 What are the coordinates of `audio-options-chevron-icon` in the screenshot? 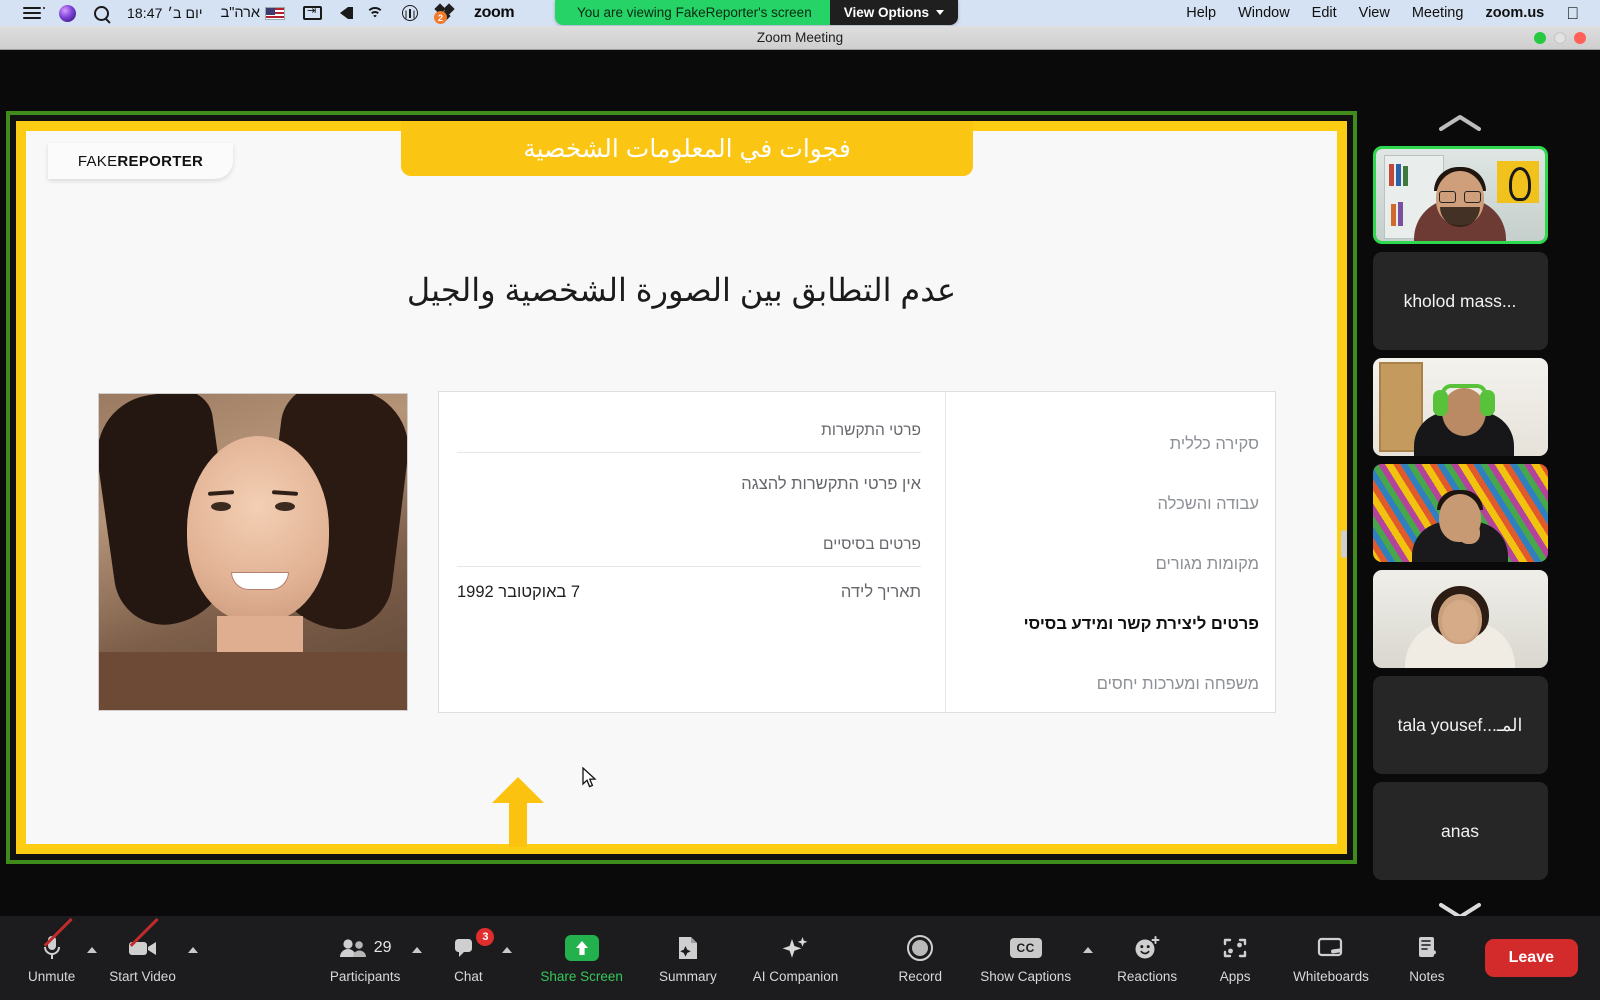 It's located at (92, 950).